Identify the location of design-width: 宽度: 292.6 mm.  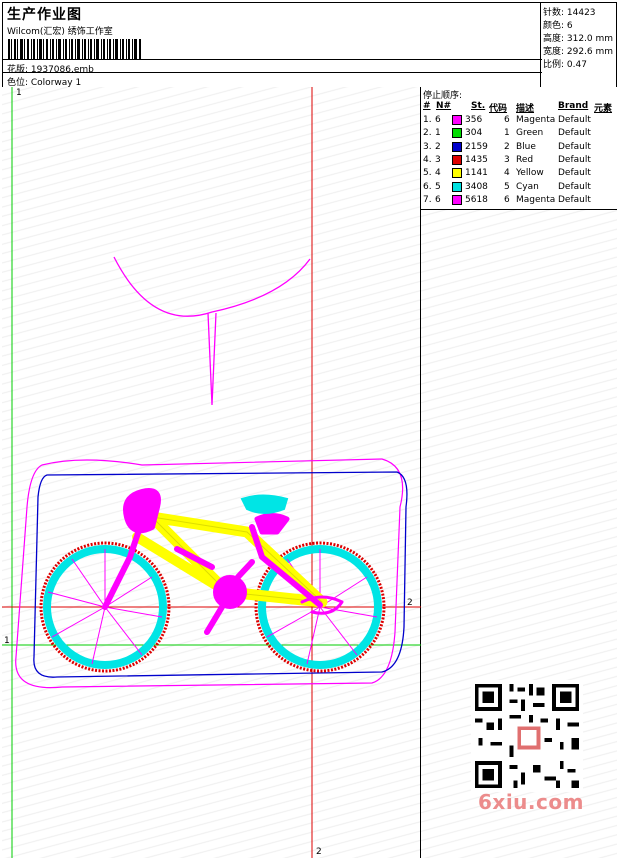
(578, 52).